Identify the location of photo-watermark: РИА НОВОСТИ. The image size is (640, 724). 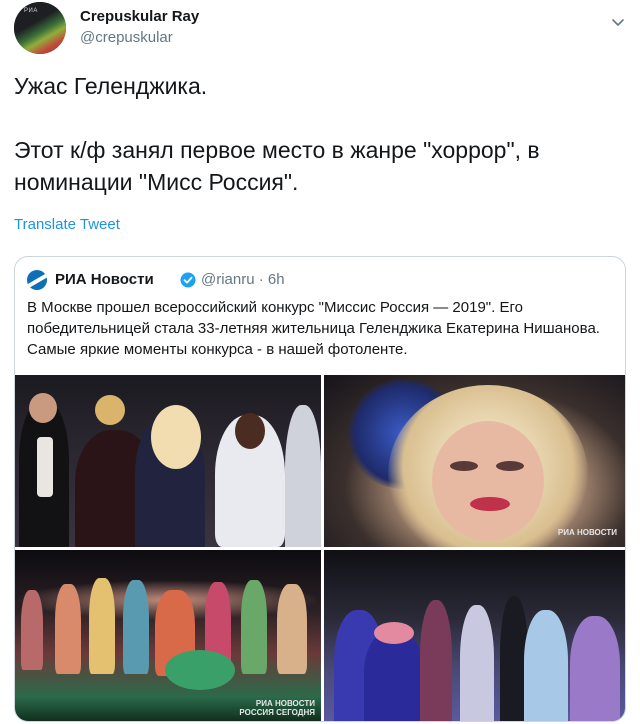
(587, 532).